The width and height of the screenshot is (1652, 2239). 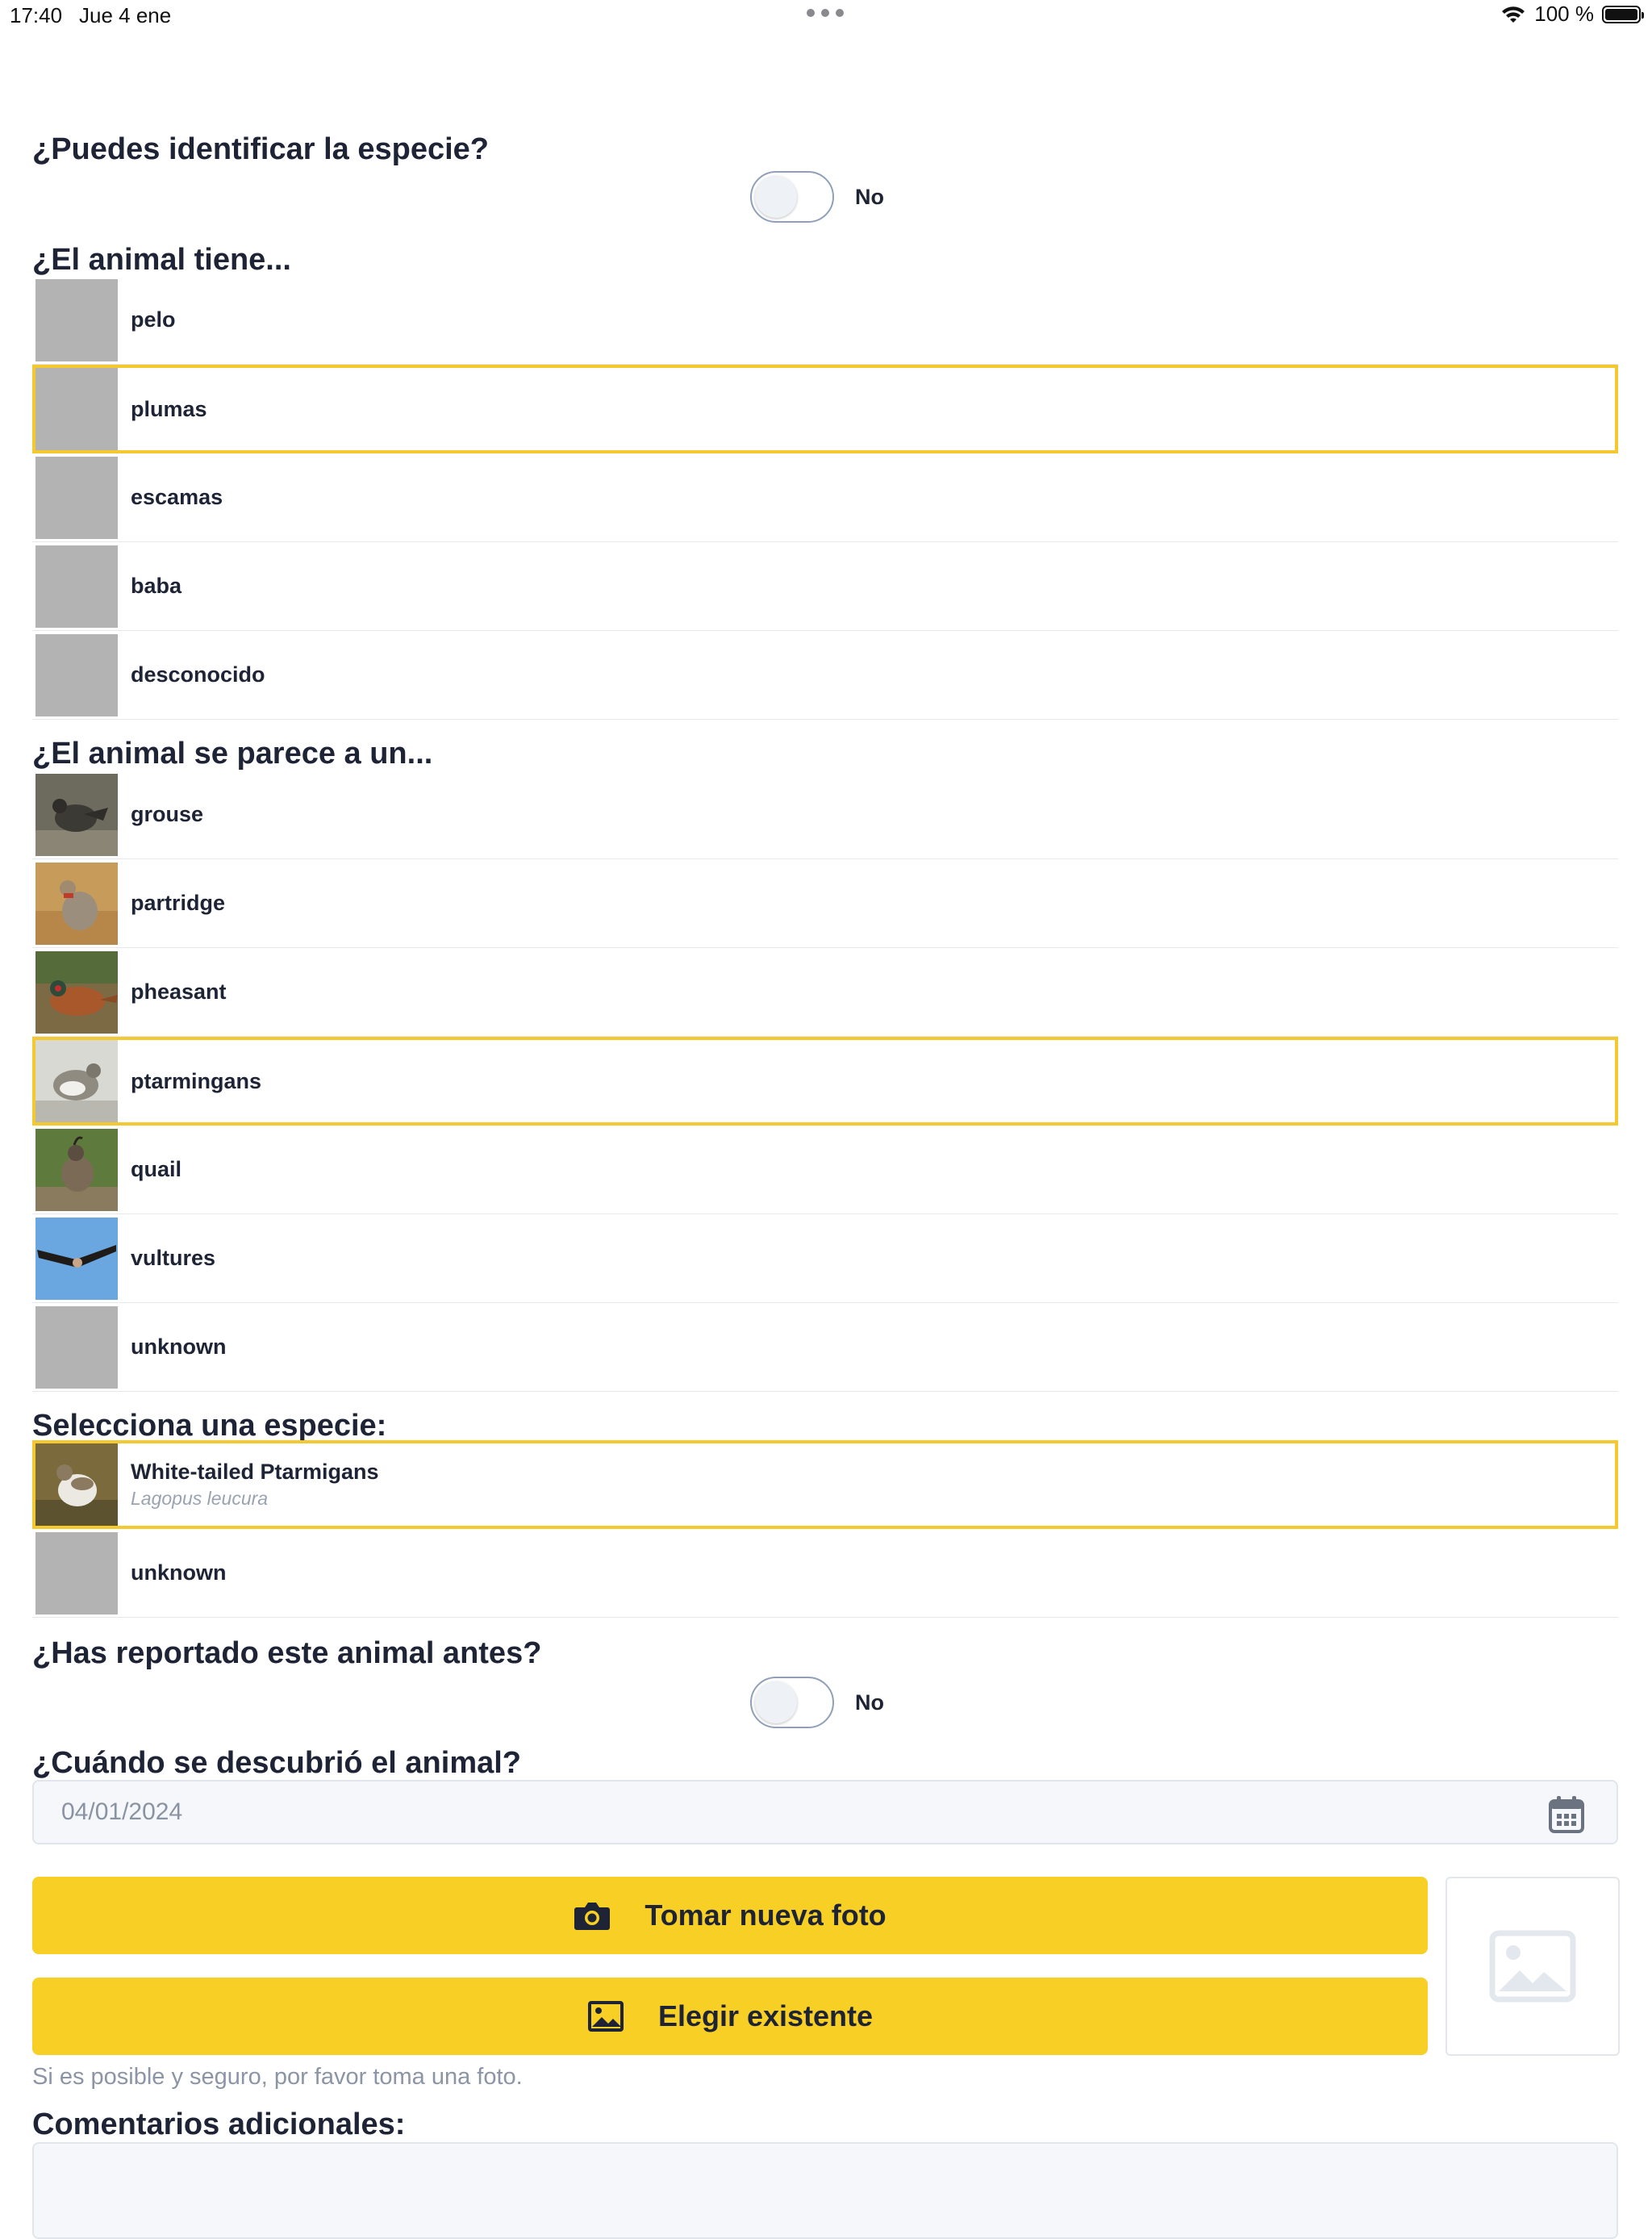 I want to click on wifi-icon, so click(x=1514, y=14).